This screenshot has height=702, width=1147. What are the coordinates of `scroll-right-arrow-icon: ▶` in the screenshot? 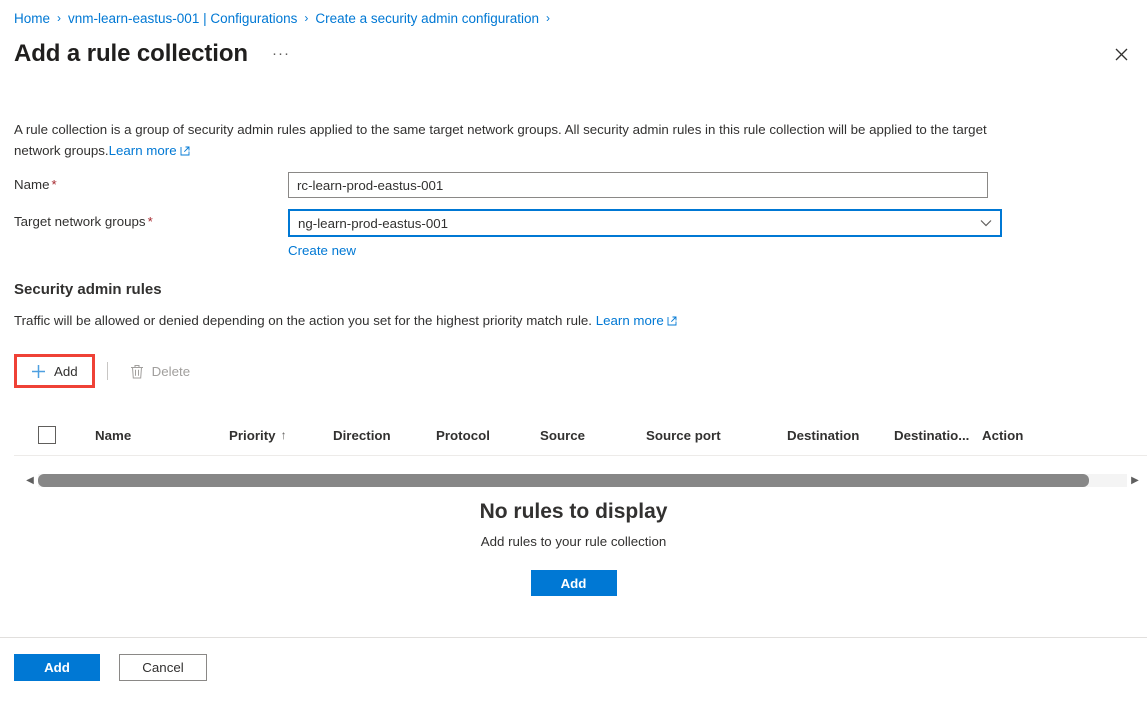 It's located at (1135, 480).